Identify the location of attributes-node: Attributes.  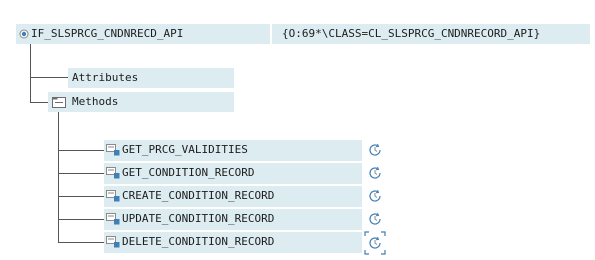
(105, 78).